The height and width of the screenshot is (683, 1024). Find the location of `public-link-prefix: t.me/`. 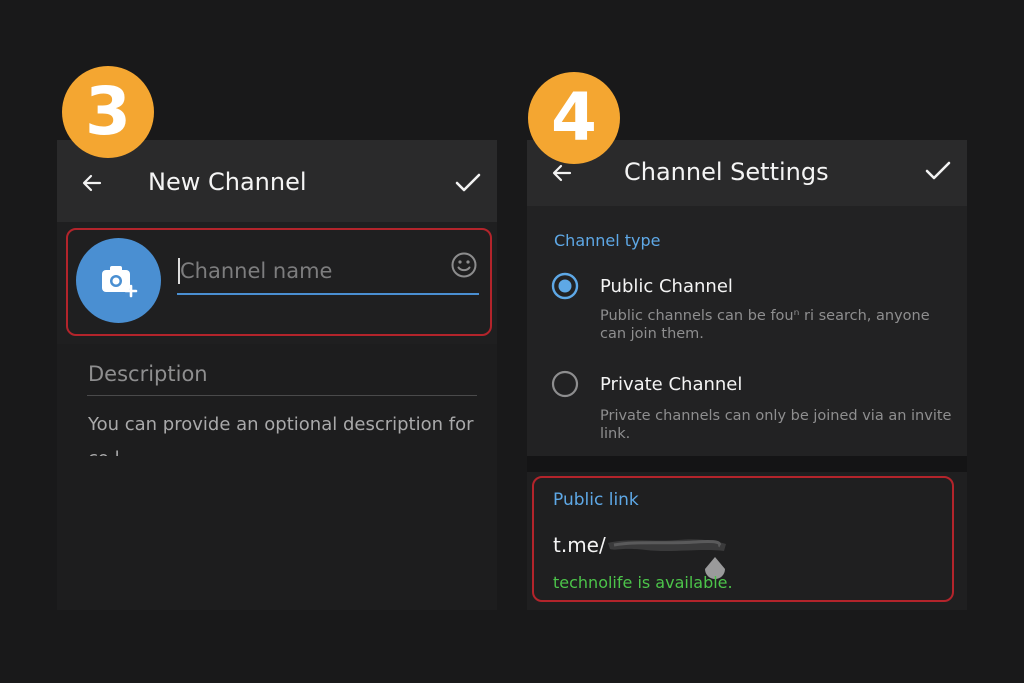

public-link-prefix: t.me/ is located at coordinates (579, 545).